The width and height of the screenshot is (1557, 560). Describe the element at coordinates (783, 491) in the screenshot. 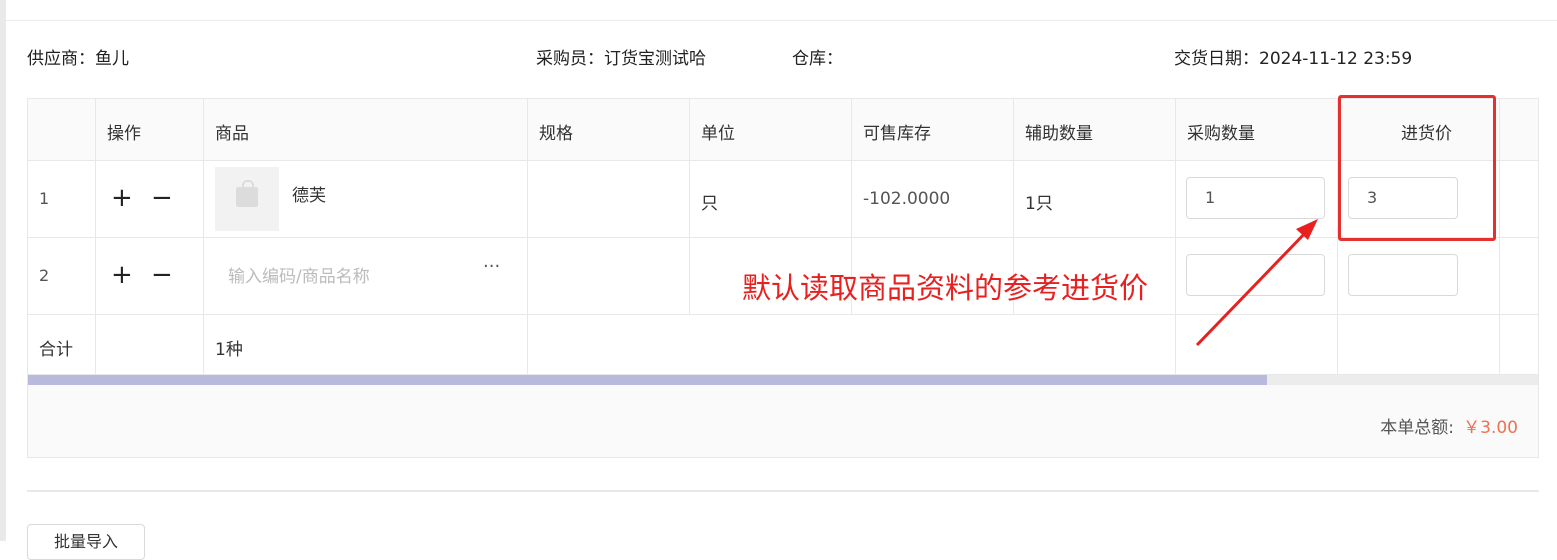

I see `section-divider` at that location.